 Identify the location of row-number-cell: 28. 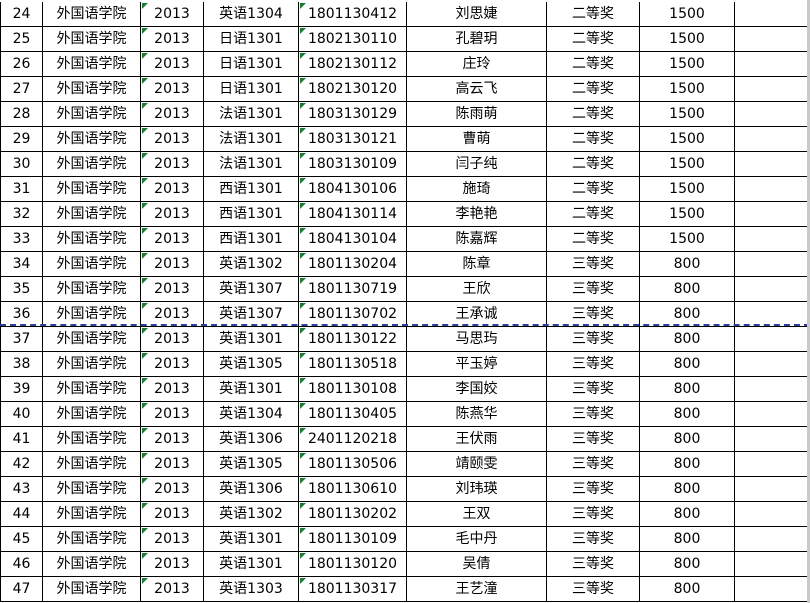
(21, 114).